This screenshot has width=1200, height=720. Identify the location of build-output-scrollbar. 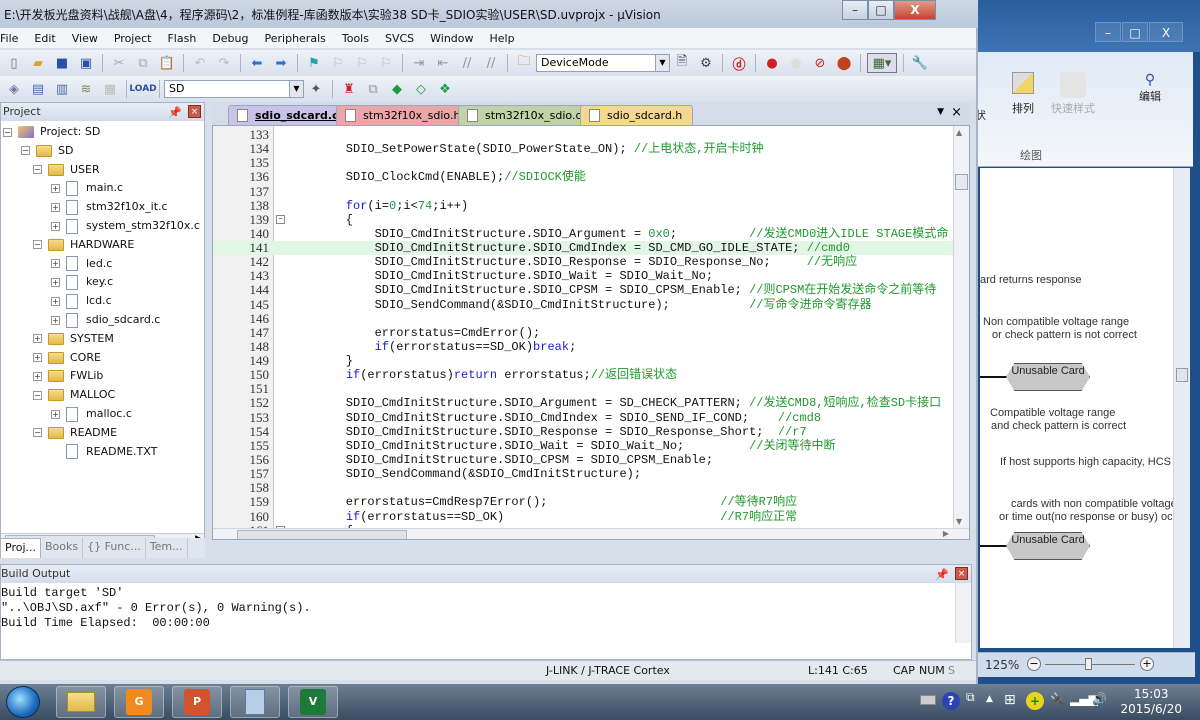
(963, 613).